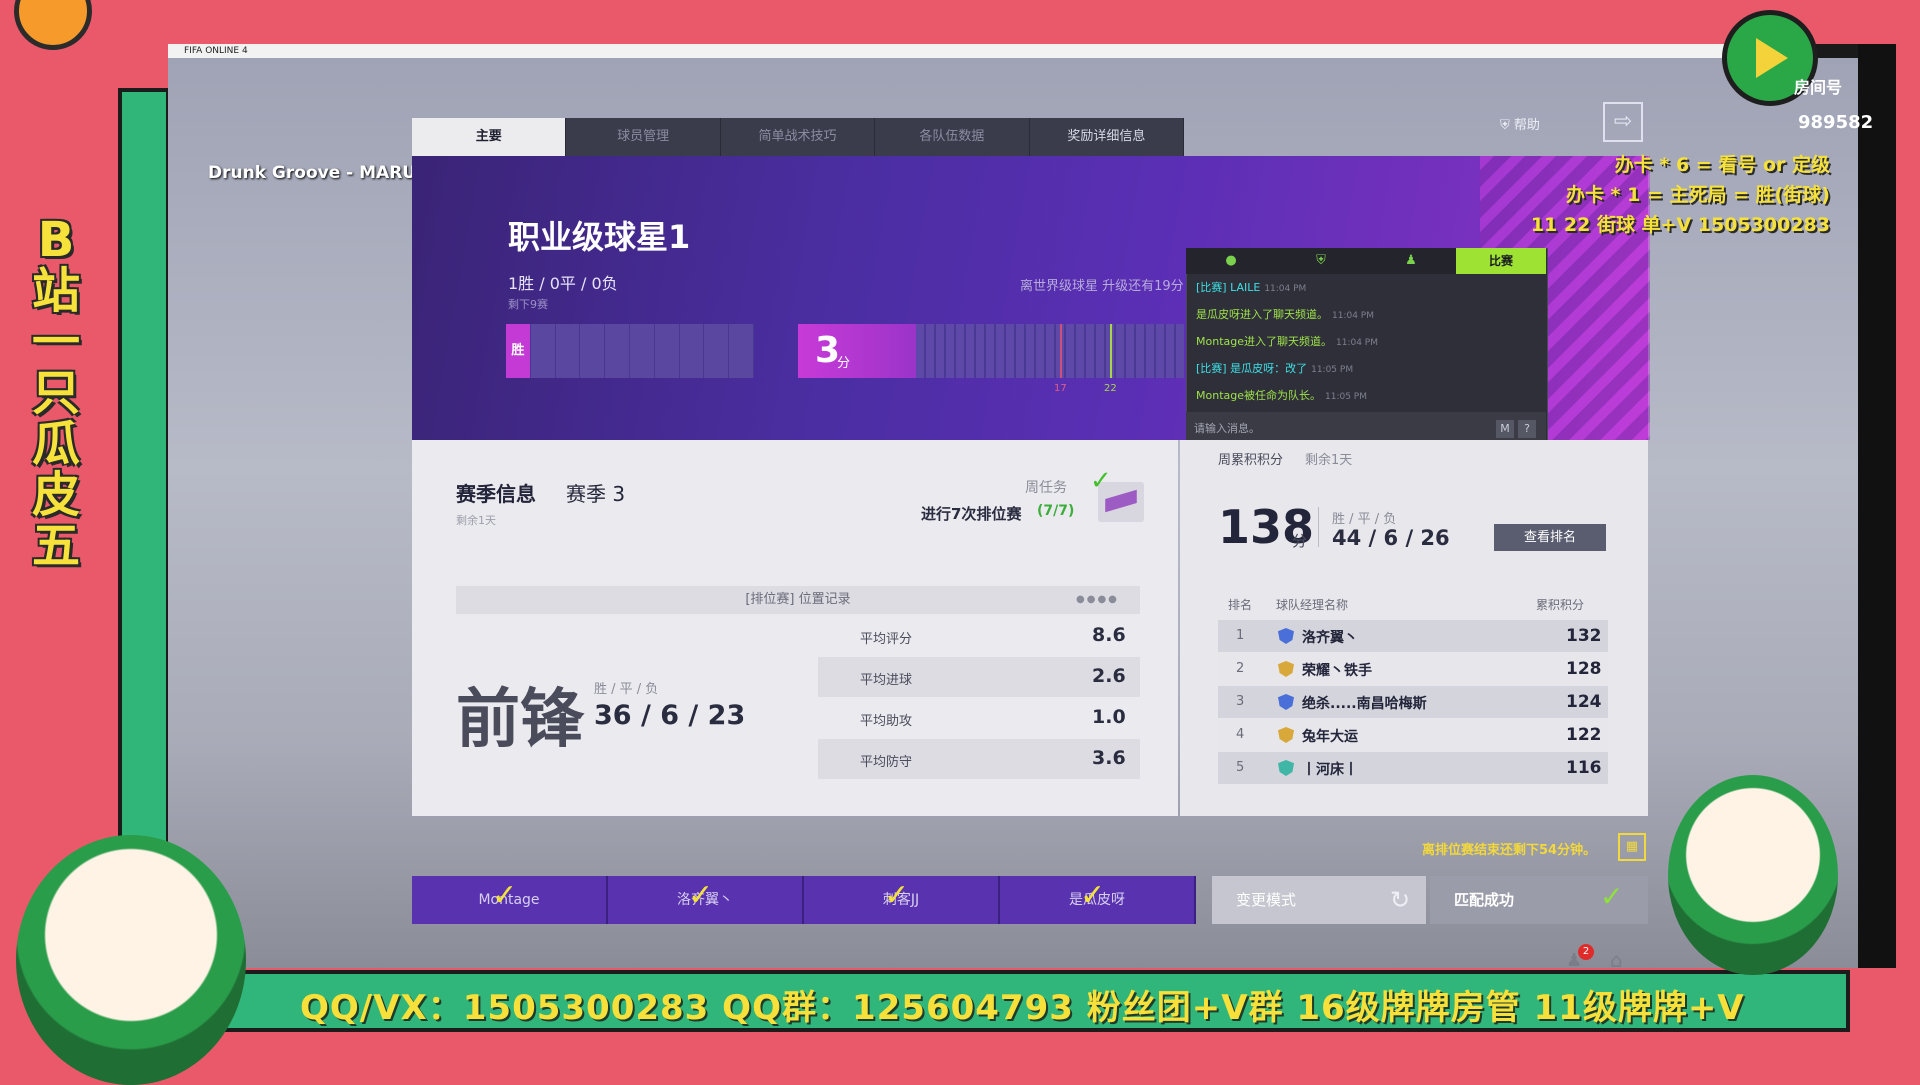 Image resolution: width=1920 pixels, height=1085 pixels. What do you see at coordinates (1240, 701) in the screenshot?
I see `leaderboard-rank: 3` at bounding box center [1240, 701].